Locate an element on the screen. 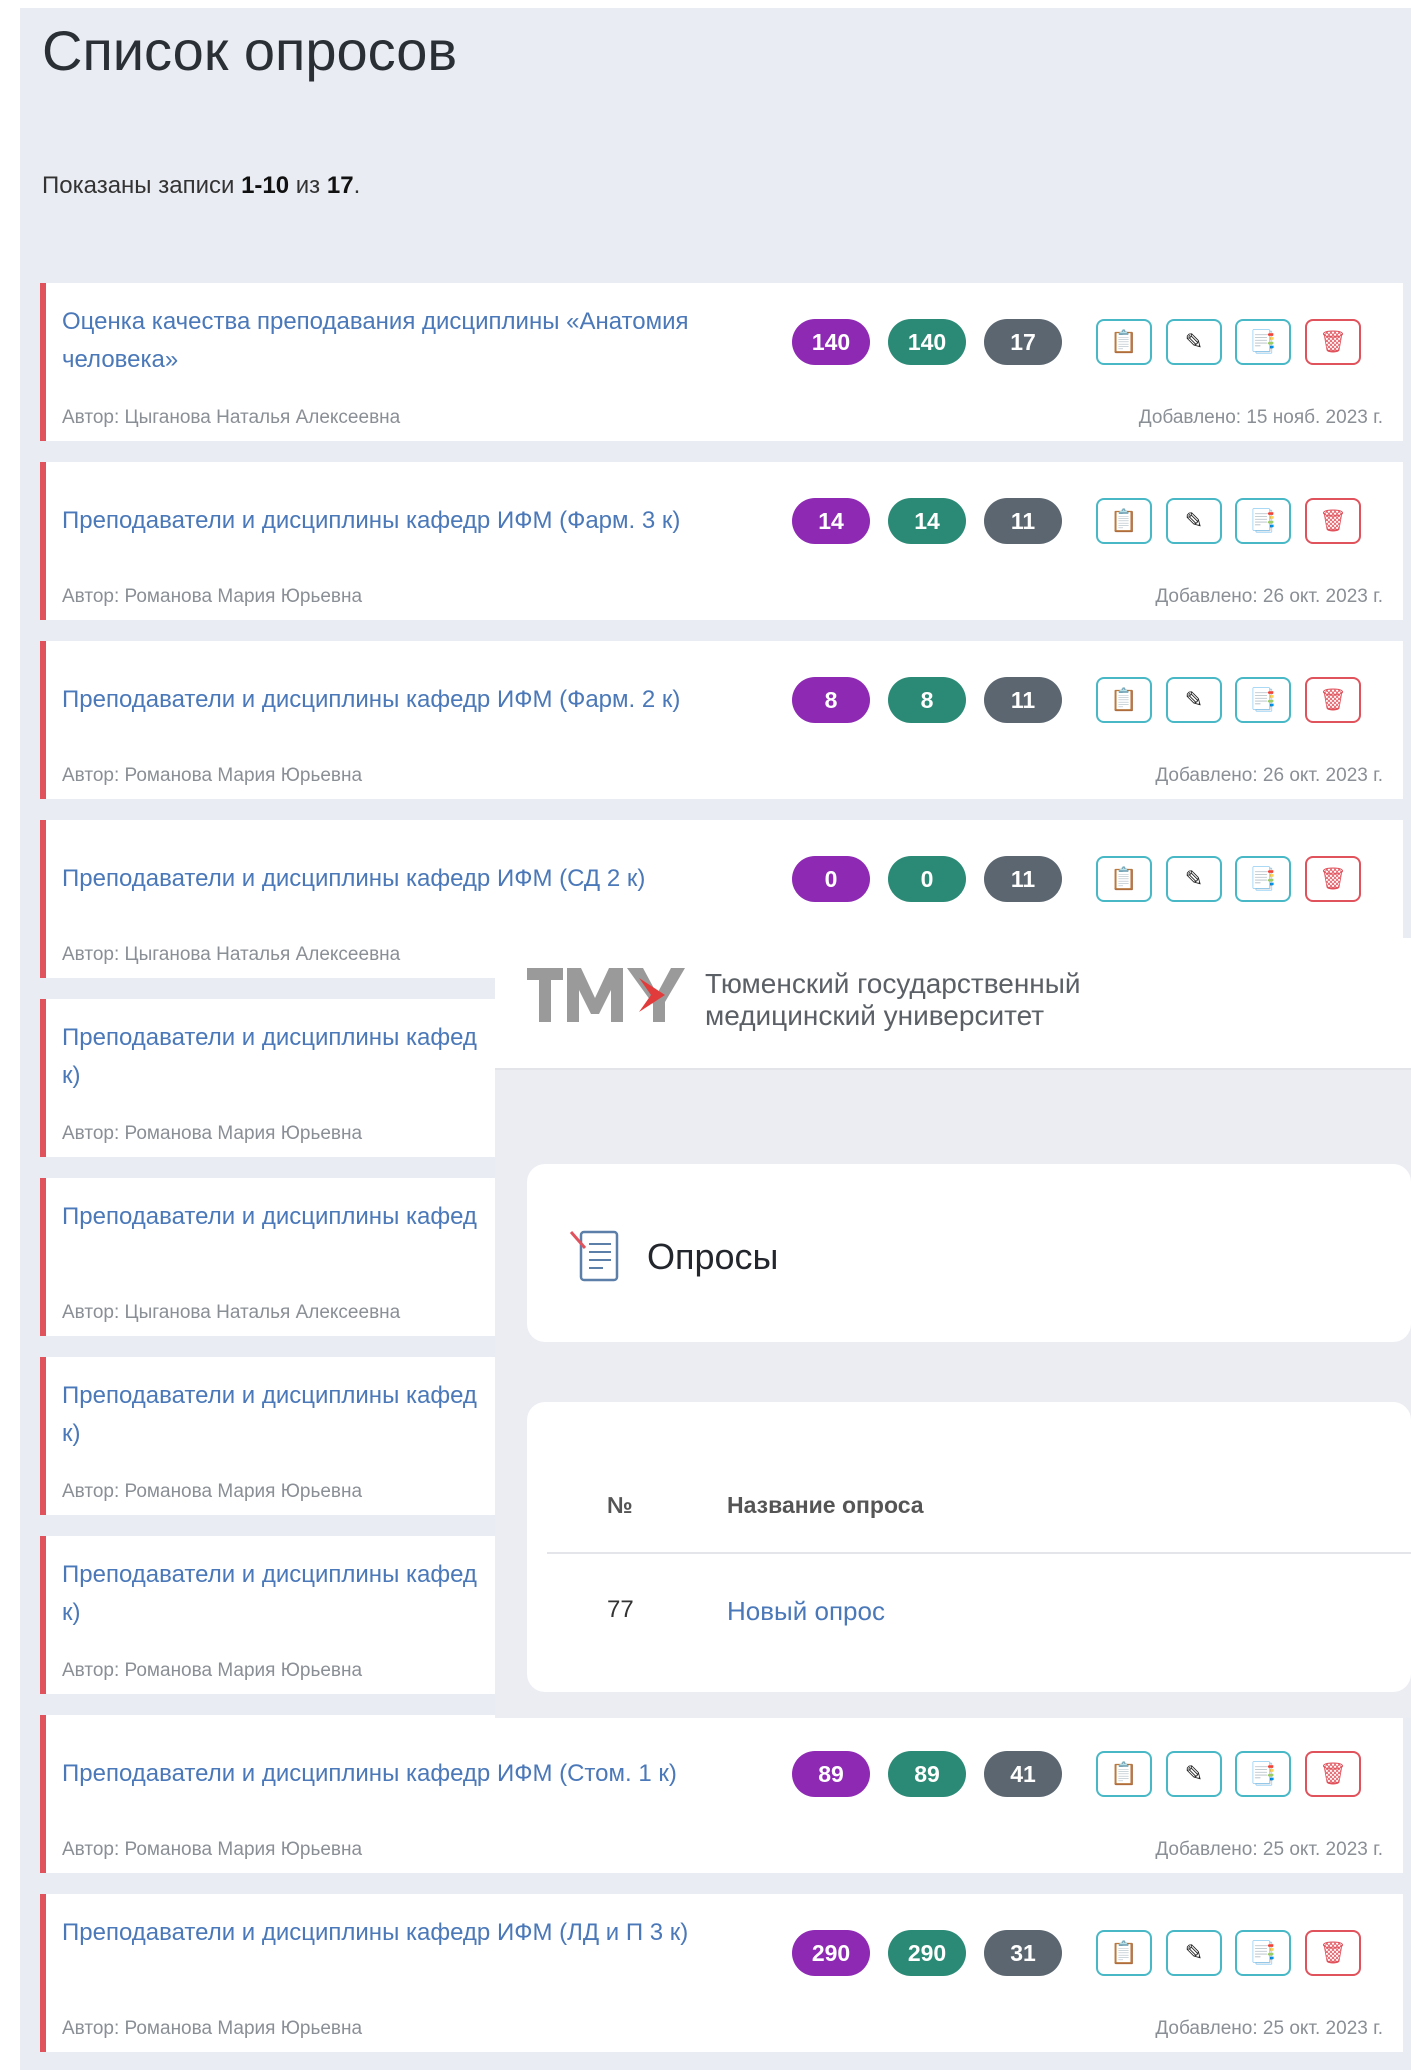 Image resolution: width=1411 pixels, height=2070 pixels. table-cell-number: 77 is located at coordinates (620, 1609).